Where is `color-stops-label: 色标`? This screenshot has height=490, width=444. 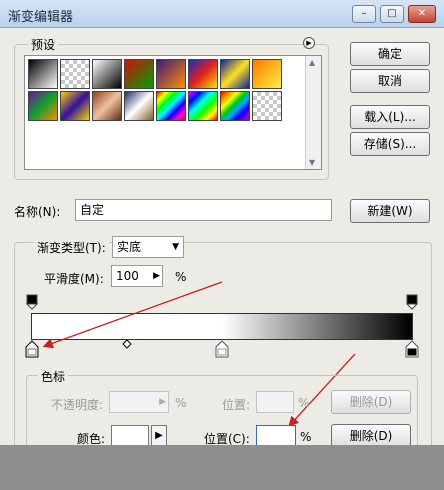
color-stops-label: 色标 is located at coordinates (53, 376).